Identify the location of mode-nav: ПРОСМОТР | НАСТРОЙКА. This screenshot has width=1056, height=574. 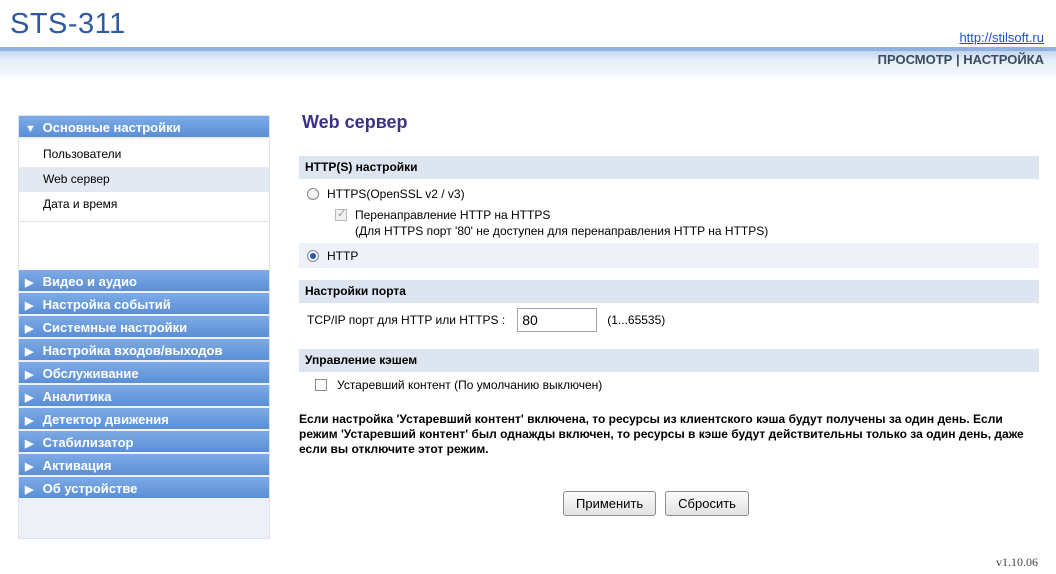
(961, 59).